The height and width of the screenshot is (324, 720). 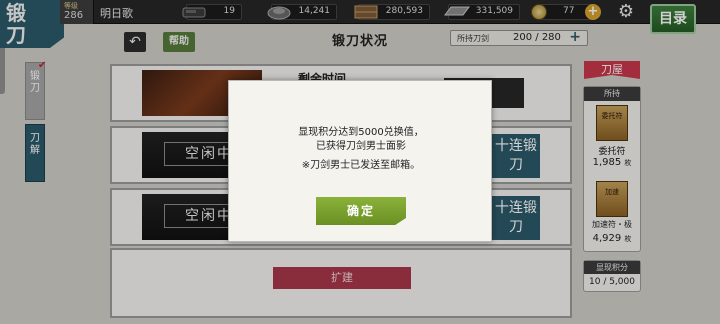 I want to click on dialog-message-line-2: 已获得刀剑男士面影, so click(x=361, y=146).